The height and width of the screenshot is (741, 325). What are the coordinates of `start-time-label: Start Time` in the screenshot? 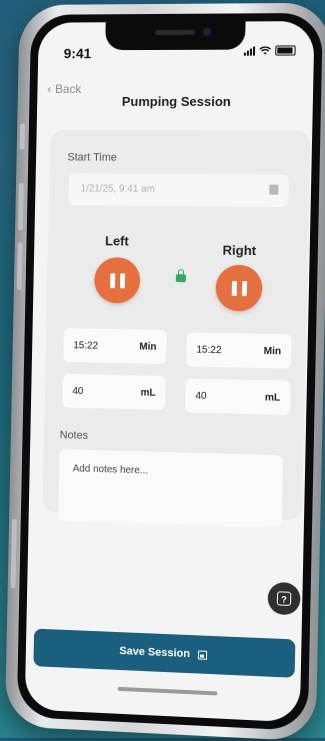 It's located at (92, 157).